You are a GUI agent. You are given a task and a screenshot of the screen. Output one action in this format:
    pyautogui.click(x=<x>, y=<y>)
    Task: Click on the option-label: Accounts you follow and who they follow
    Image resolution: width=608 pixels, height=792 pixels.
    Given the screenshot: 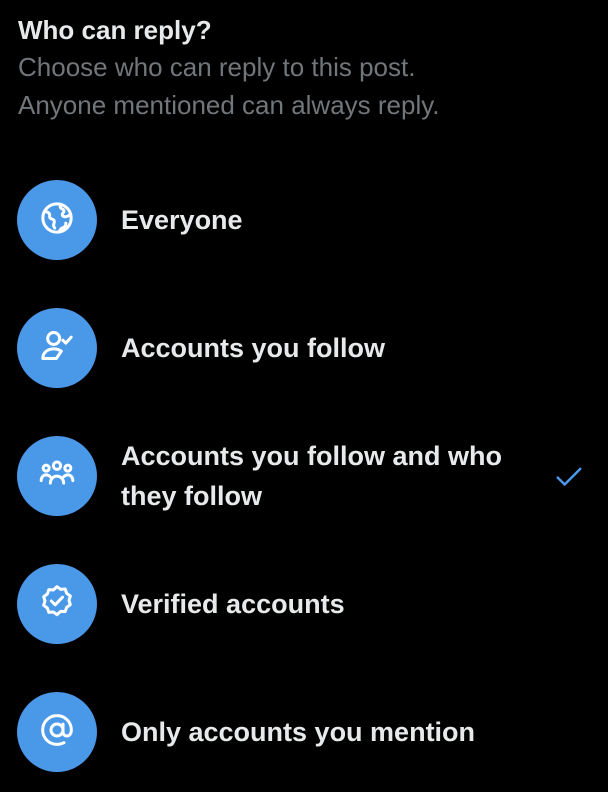 What is the action you would take?
    pyautogui.click(x=311, y=476)
    